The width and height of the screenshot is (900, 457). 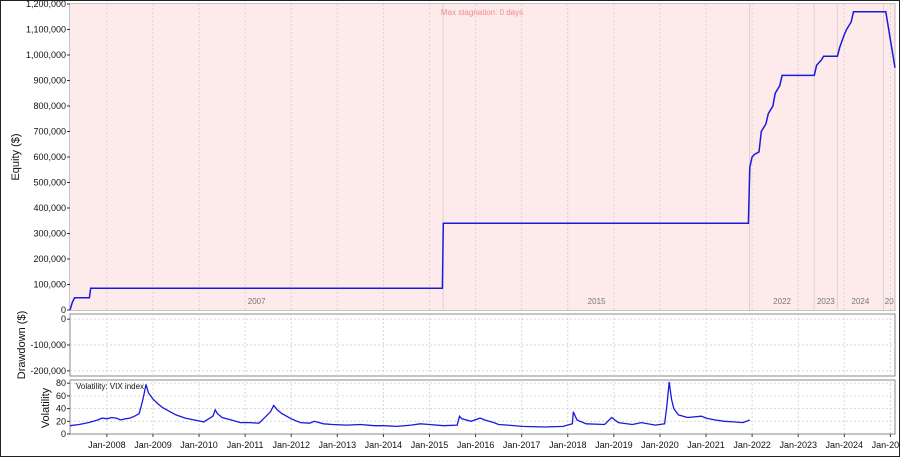 What do you see at coordinates (338, 445) in the screenshot?
I see `x-tick-label: Jan-2013` at bounding box center [338, 445].